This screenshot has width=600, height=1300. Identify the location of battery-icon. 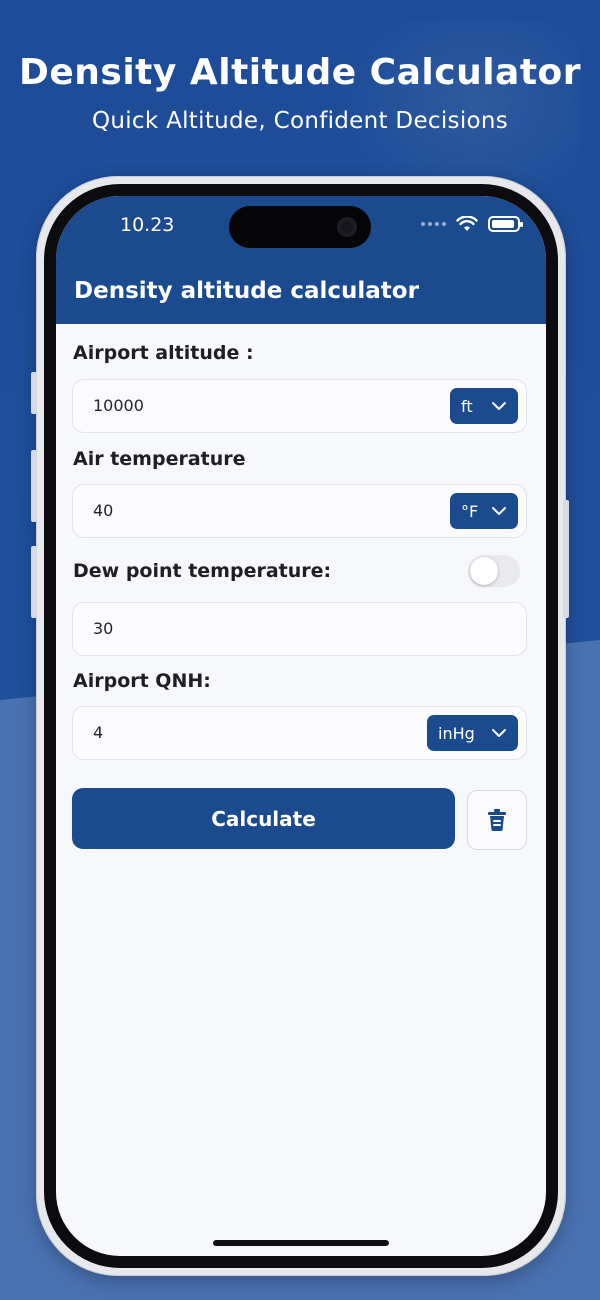
(505, 224).